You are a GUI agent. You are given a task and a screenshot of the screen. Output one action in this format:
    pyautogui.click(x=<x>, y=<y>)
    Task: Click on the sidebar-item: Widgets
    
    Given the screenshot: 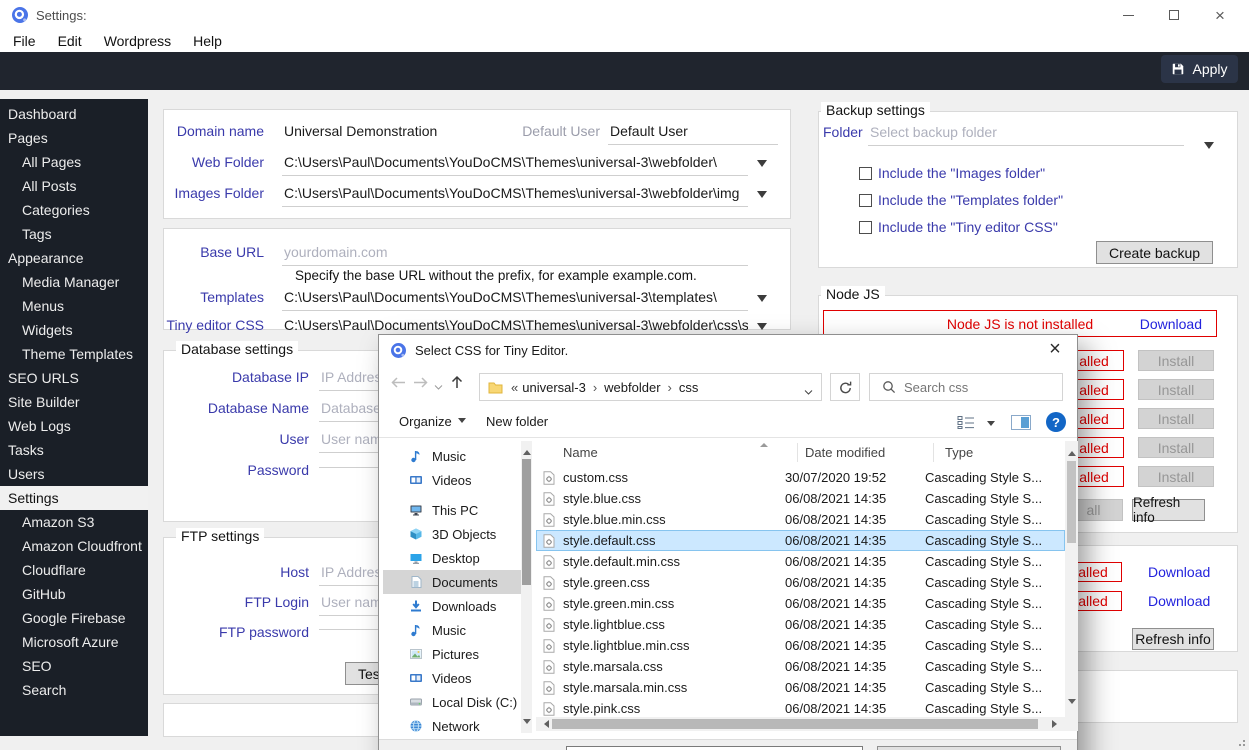 What is the action you would take?
    pyautogui.click(x=74, y=330)
    